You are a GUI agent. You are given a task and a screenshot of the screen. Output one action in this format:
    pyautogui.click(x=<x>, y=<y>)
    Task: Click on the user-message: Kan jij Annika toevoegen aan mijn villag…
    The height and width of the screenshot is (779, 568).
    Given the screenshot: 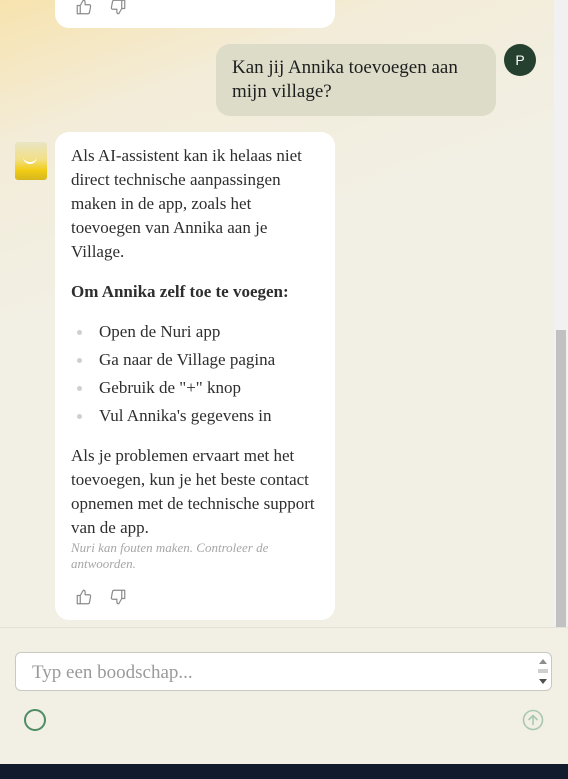 What is the action you would take?
    pyautogui.click(x=356, y=80)
    